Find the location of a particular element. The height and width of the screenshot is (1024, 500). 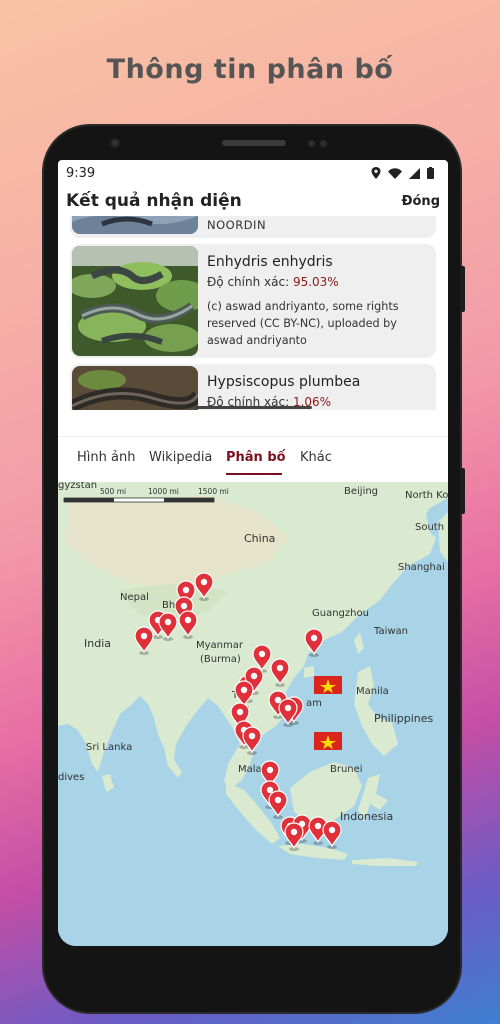

headline: Thông tin phân bố is located at coordinates (250, 69).